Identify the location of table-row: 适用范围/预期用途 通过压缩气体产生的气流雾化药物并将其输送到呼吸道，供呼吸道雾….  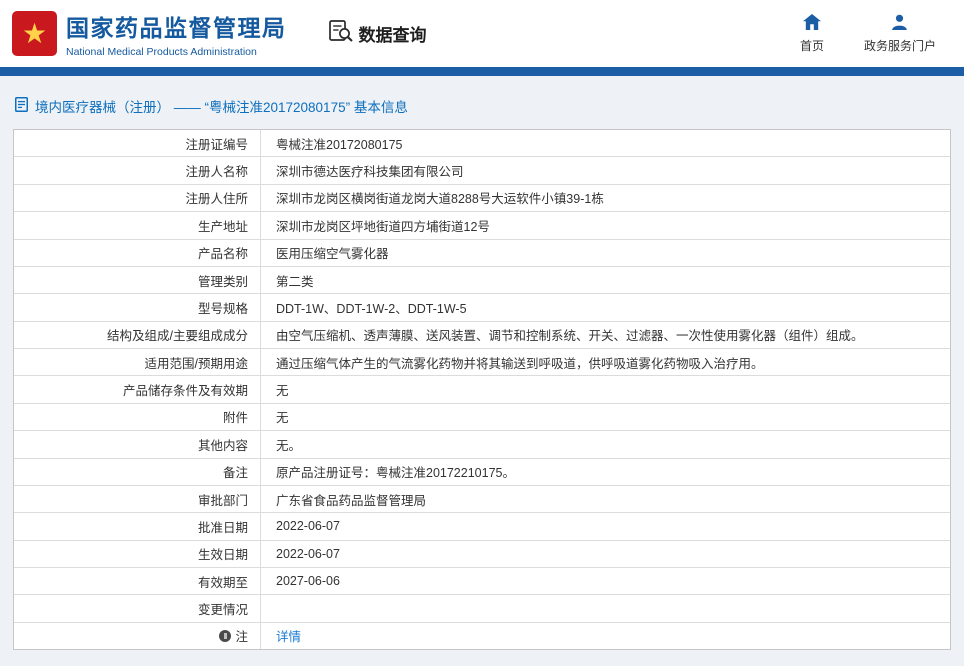
(482, 363).